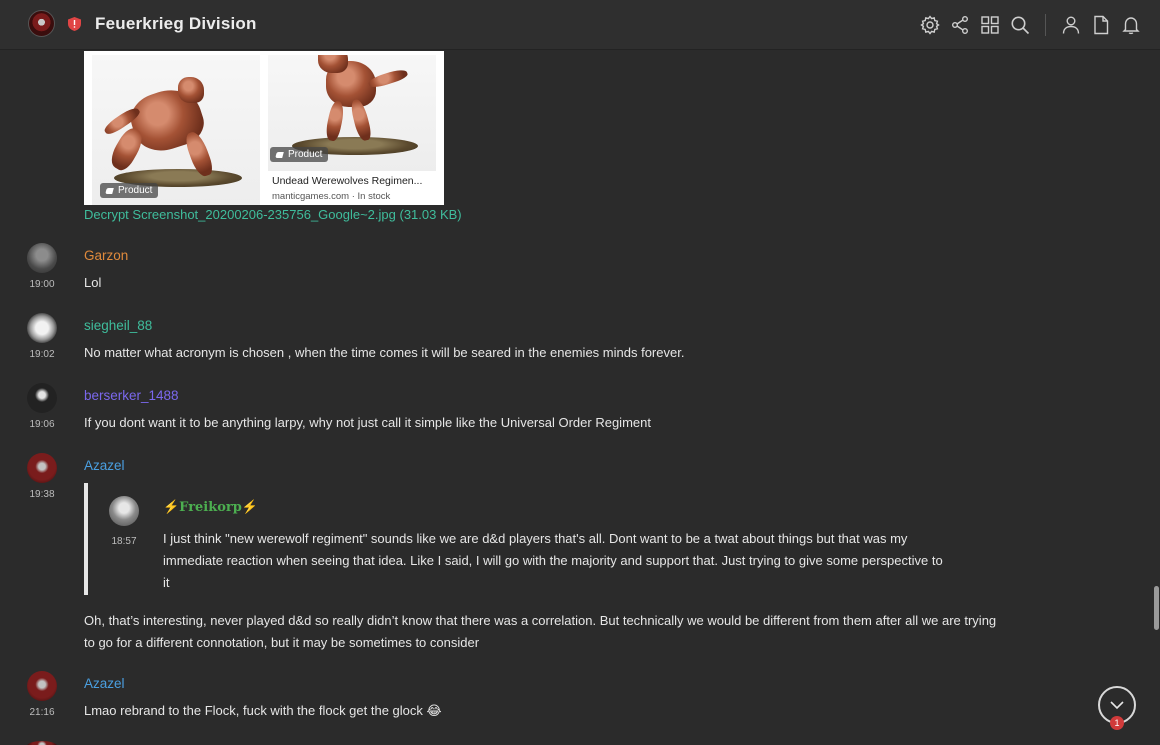 This screenshot has width=1160, height=745. Describe the element at coordinates (74, 24) in the screenshot. I see `shield-alert-icon` at that location.